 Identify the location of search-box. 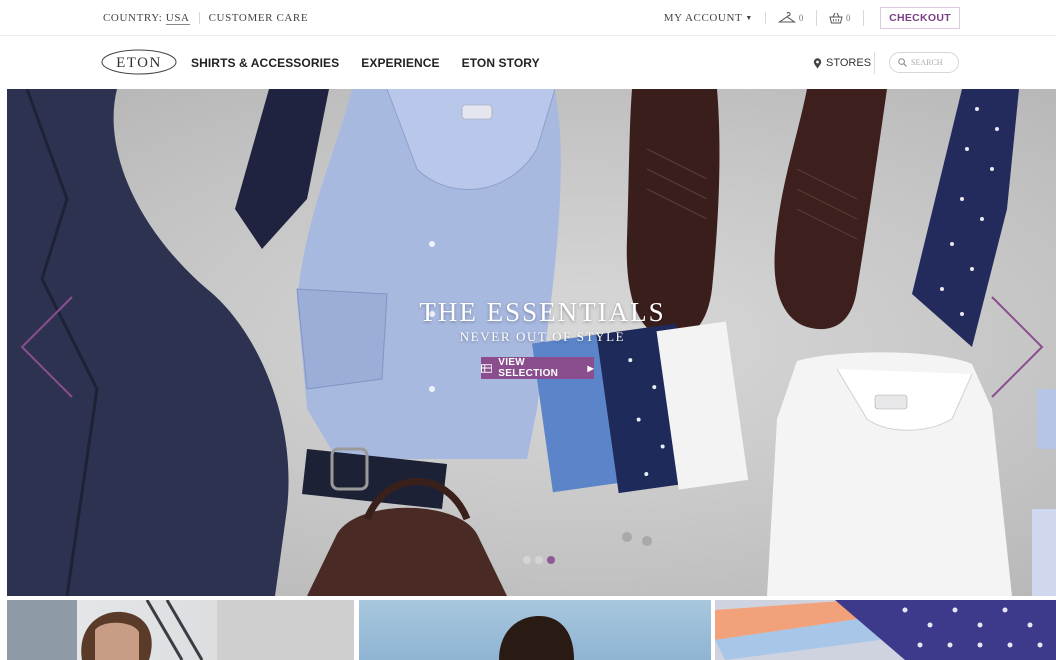
(924, 62).